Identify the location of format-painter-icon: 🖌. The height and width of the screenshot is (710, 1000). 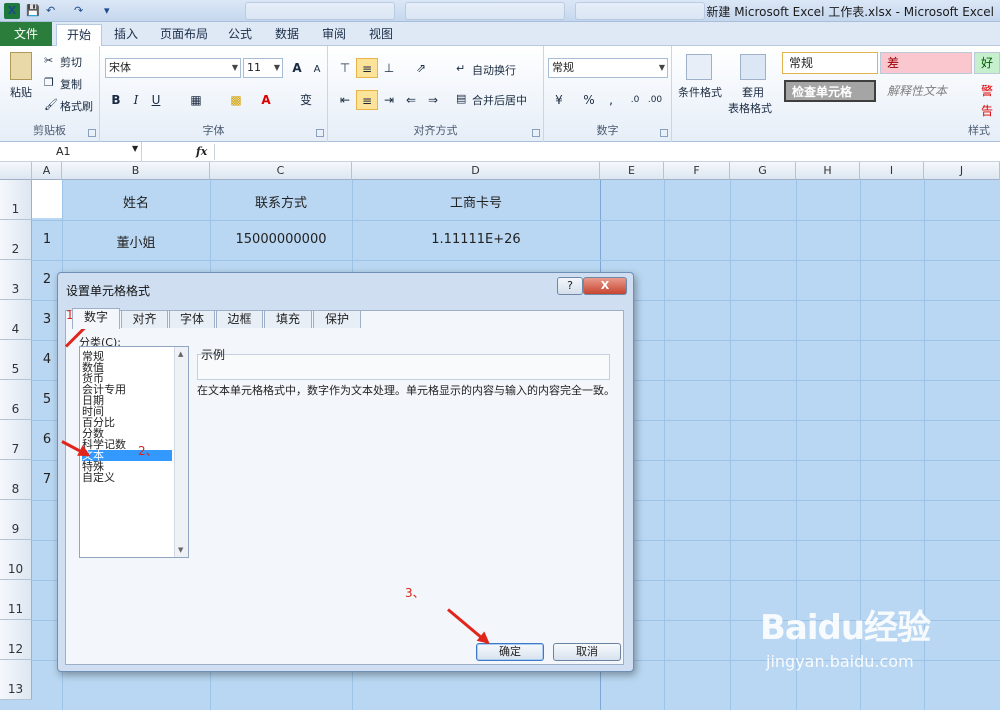
(51, 104).